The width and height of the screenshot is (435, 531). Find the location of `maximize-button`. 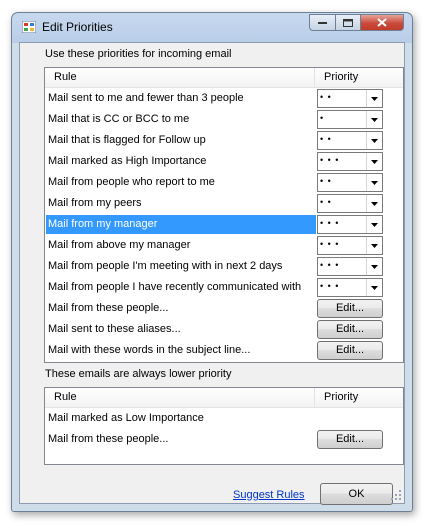

maximize-button is located at coordinates (348, 22).